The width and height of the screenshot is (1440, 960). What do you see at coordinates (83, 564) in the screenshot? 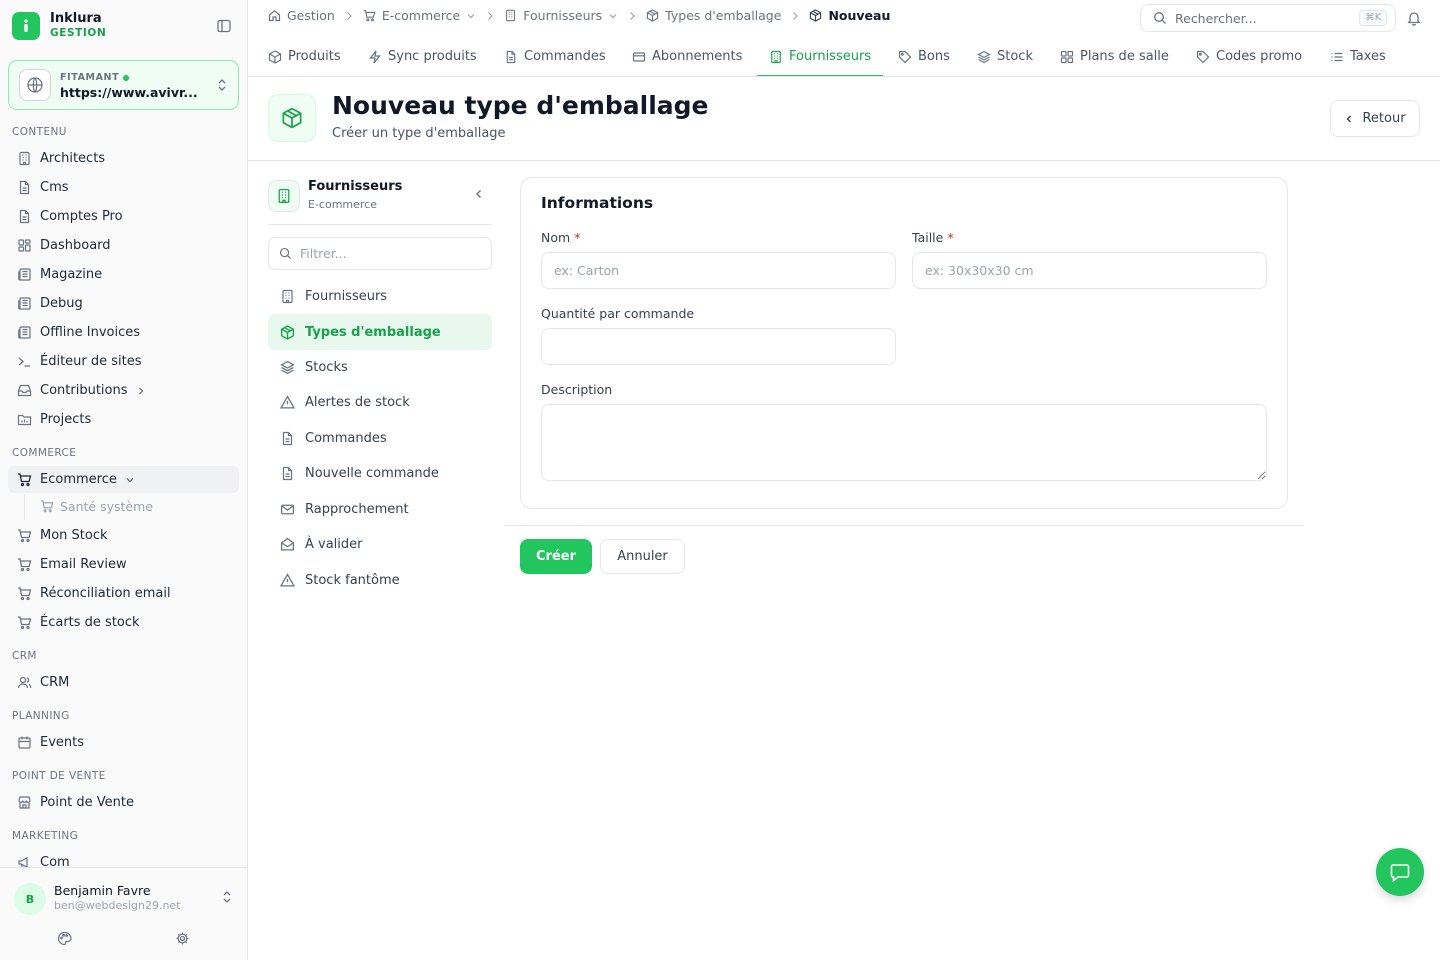
I see `sidebar-item-label: Email Review` at bounding box center [83, 564].